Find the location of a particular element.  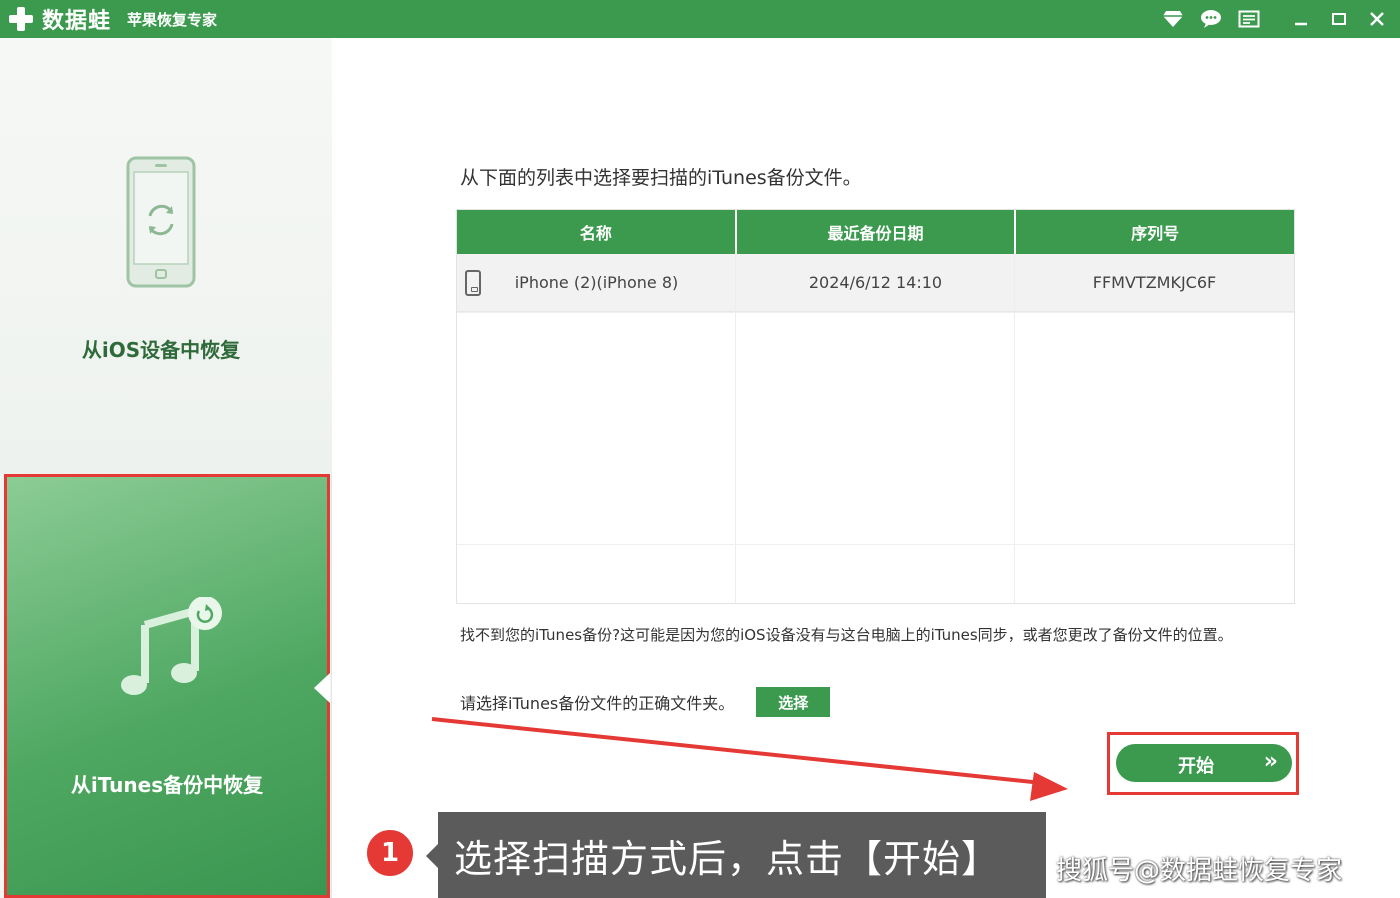

column-header-date: 最近备份日期 is located at coordinates (877, 232).